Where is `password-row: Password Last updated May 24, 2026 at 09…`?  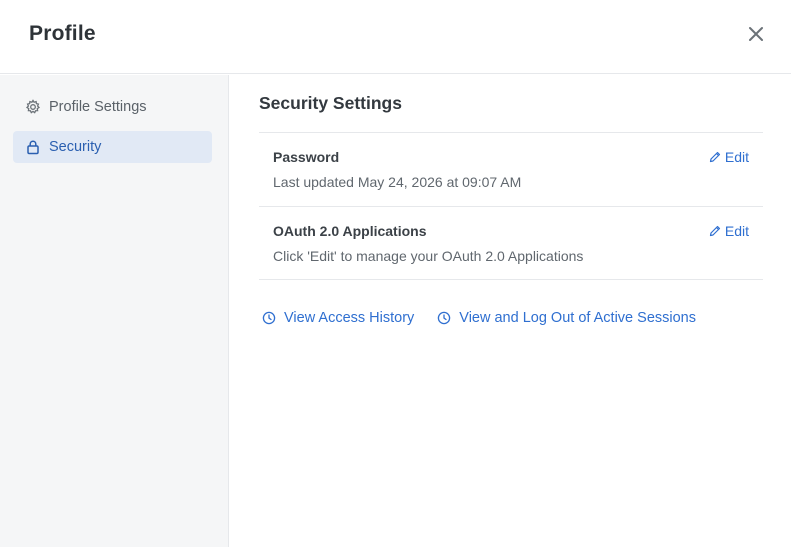
password-row: Password Last updated May 24, 2026 at 09… is located at coordinates (511, 169).